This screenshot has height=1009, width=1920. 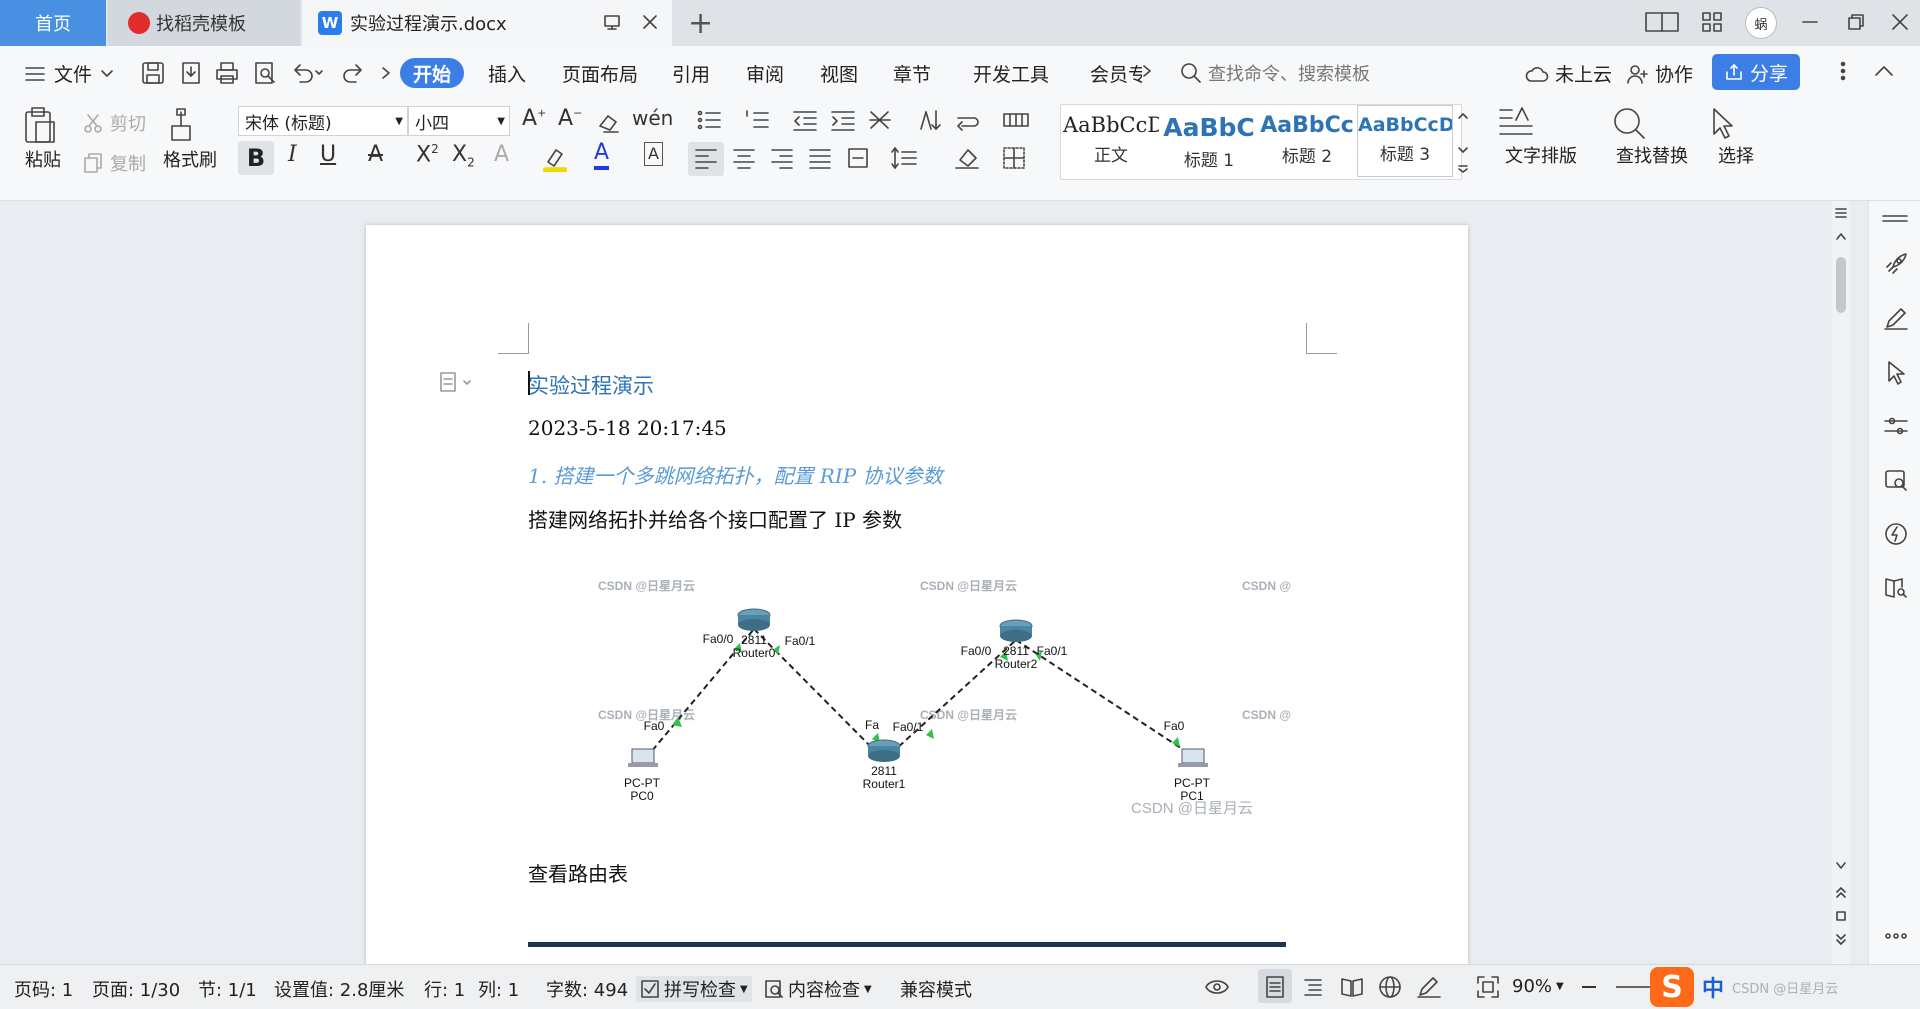 What do you see at coordinates (487, 23) in the screenshot?
I see `tab-document: W 实验过程演示.docx` at bounding box center [487, 23].